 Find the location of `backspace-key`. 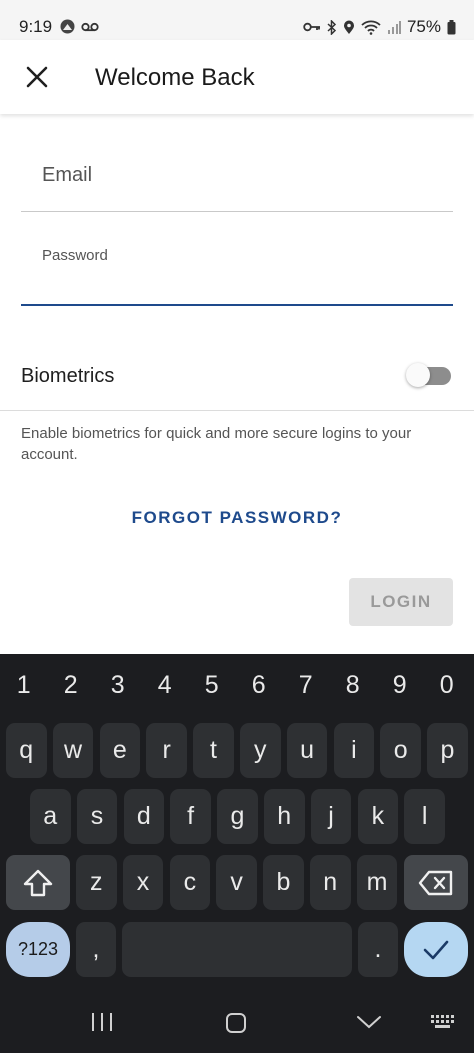

backspace-key is located at coordinates (436, 882).